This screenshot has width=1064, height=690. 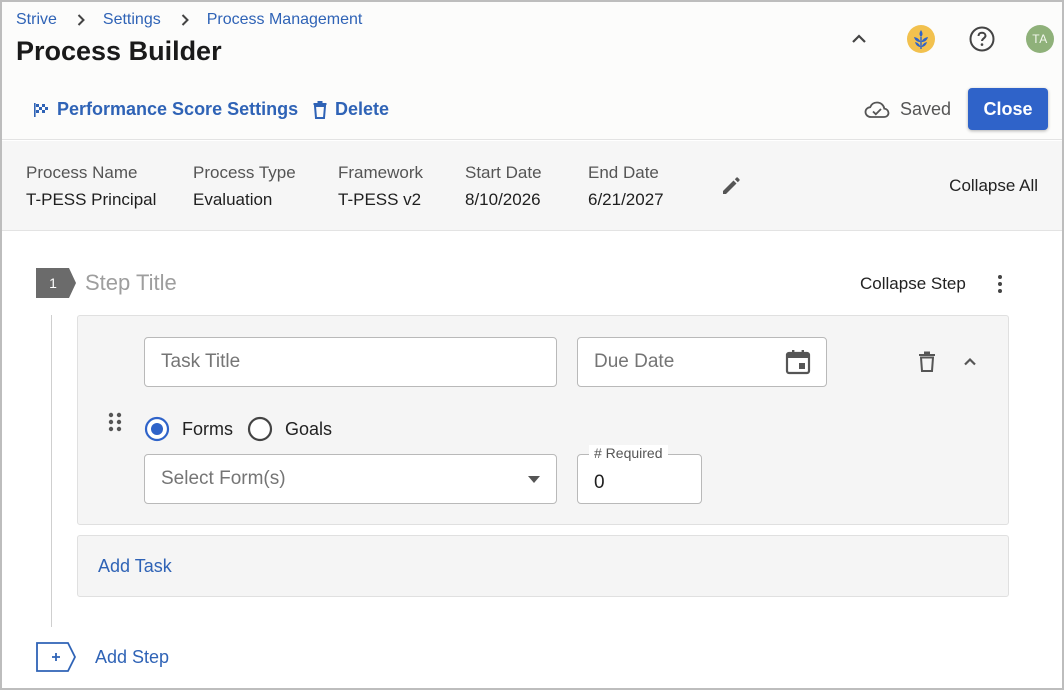 What do you see at coordinates (798, 362) in the screenshot?
I see `calendar-icon` at bounding box center [798, 362].